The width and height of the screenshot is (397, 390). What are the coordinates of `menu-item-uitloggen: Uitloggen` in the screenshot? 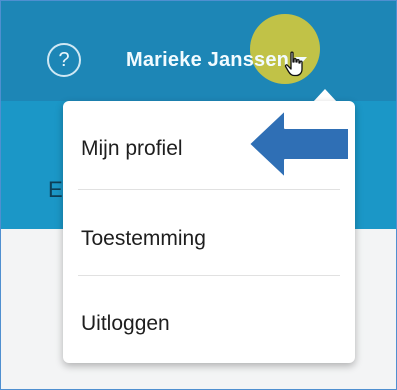 It's located at (125, 324).